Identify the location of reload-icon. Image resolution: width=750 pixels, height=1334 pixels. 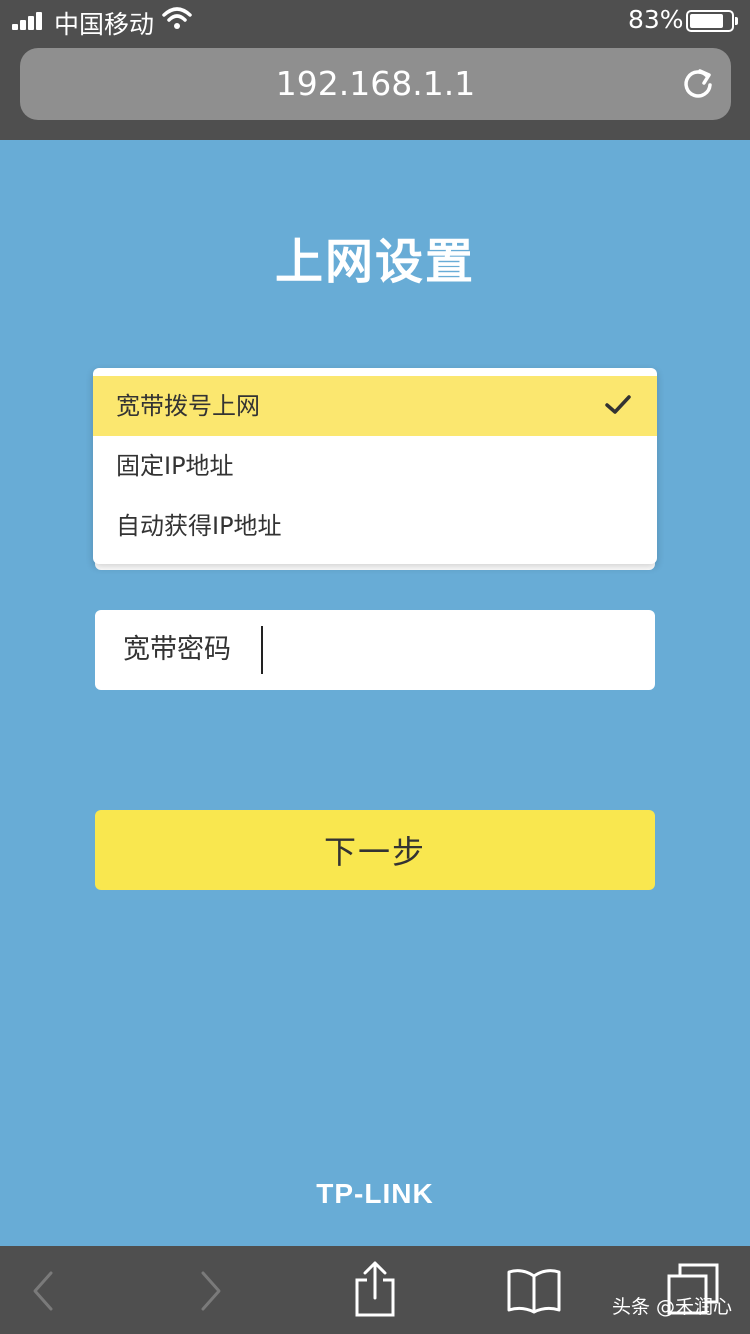
(698, 84).